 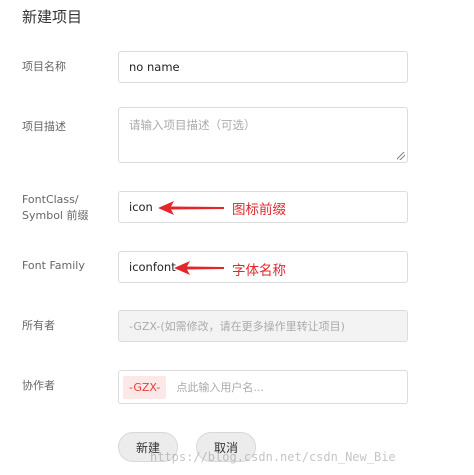 What do you see at coordinates (263, 135) in the screenshot?
I see `description-textarea: 请输入项目描述（可选）` at bounding box center [263, 135].